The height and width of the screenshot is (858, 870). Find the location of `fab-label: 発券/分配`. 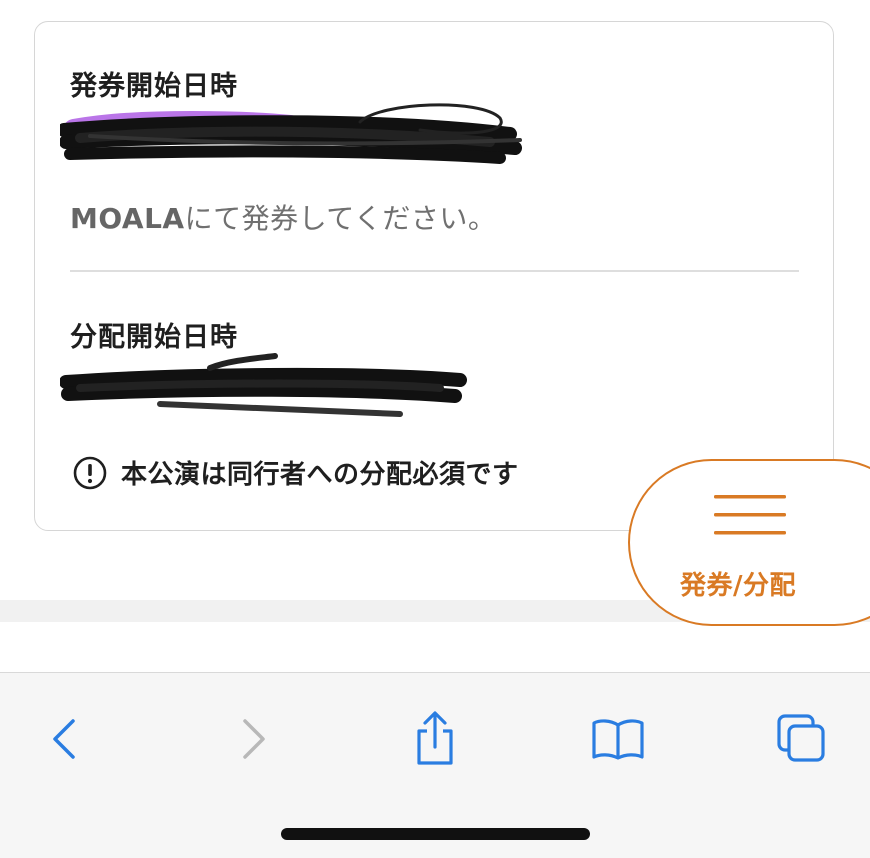

fab-label: 発券/分配 is located at coordinates (738, 586).